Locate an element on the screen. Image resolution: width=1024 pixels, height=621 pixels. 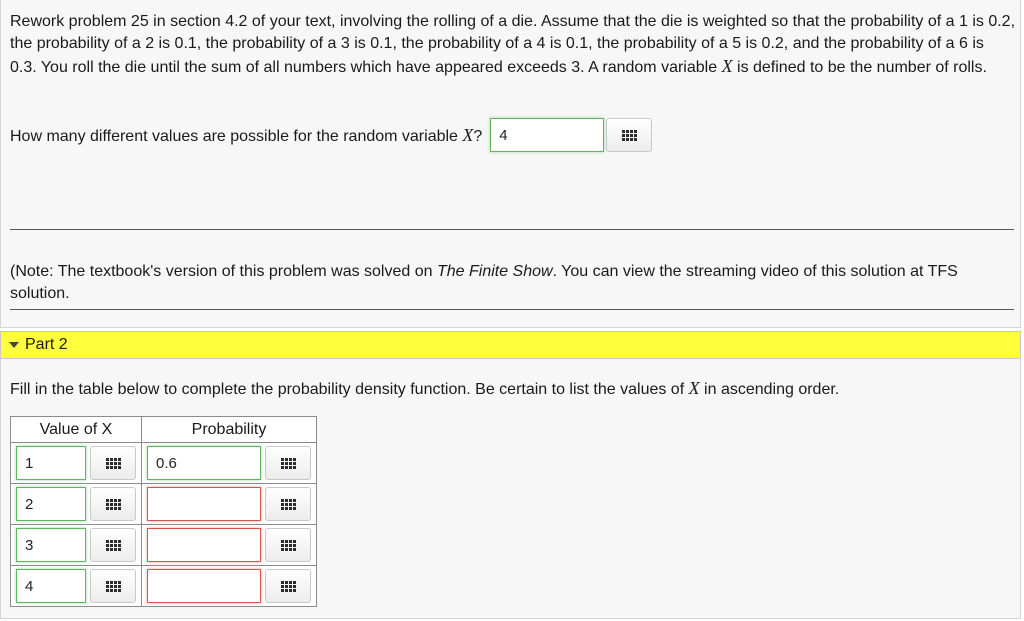
pdf-table: Value of X Probability is located at coordinates (163, 511).